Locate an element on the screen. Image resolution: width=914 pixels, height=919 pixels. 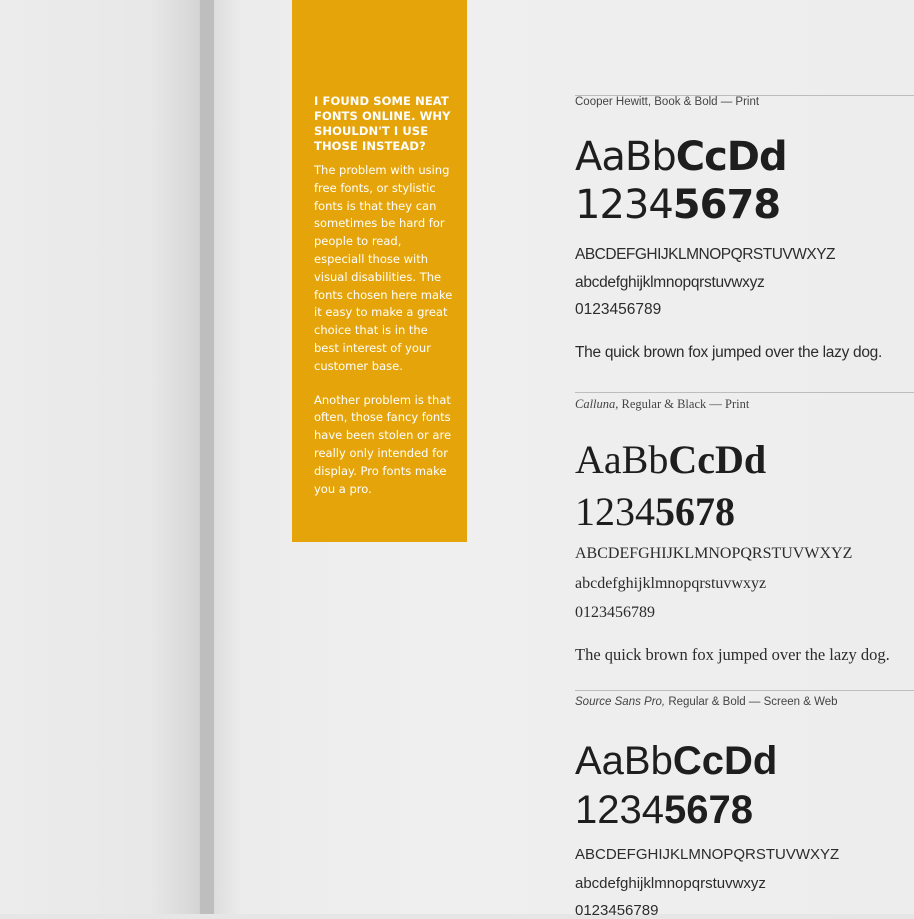
caption-font-name: Calluna, is located at coordinates (597, 404).